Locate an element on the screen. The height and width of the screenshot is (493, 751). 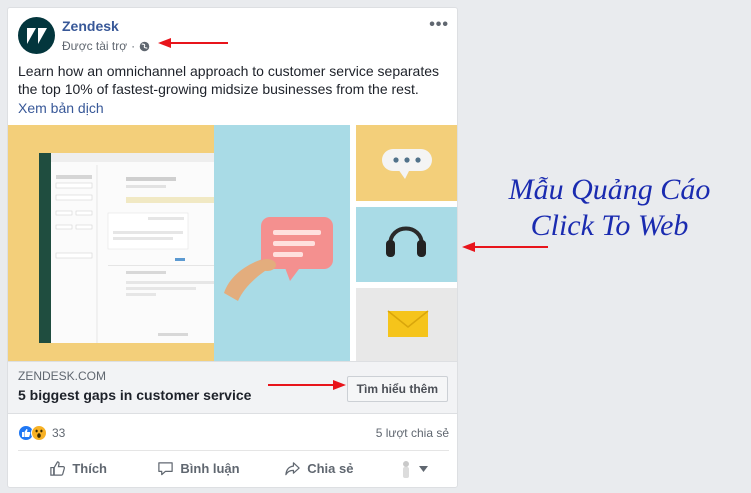
share-button: Chia sẻ is located at coordinates (319, 468).